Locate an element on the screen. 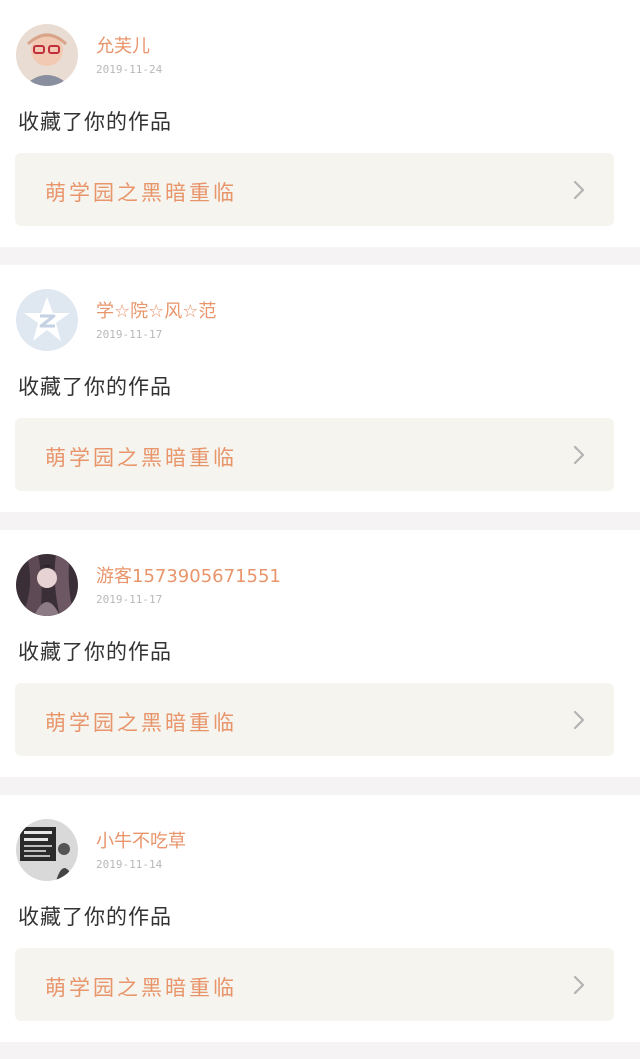 The height and width of the screenshot is (1059, 640). timestamp: 2019-11-24 is located at coordinates (129, 69).